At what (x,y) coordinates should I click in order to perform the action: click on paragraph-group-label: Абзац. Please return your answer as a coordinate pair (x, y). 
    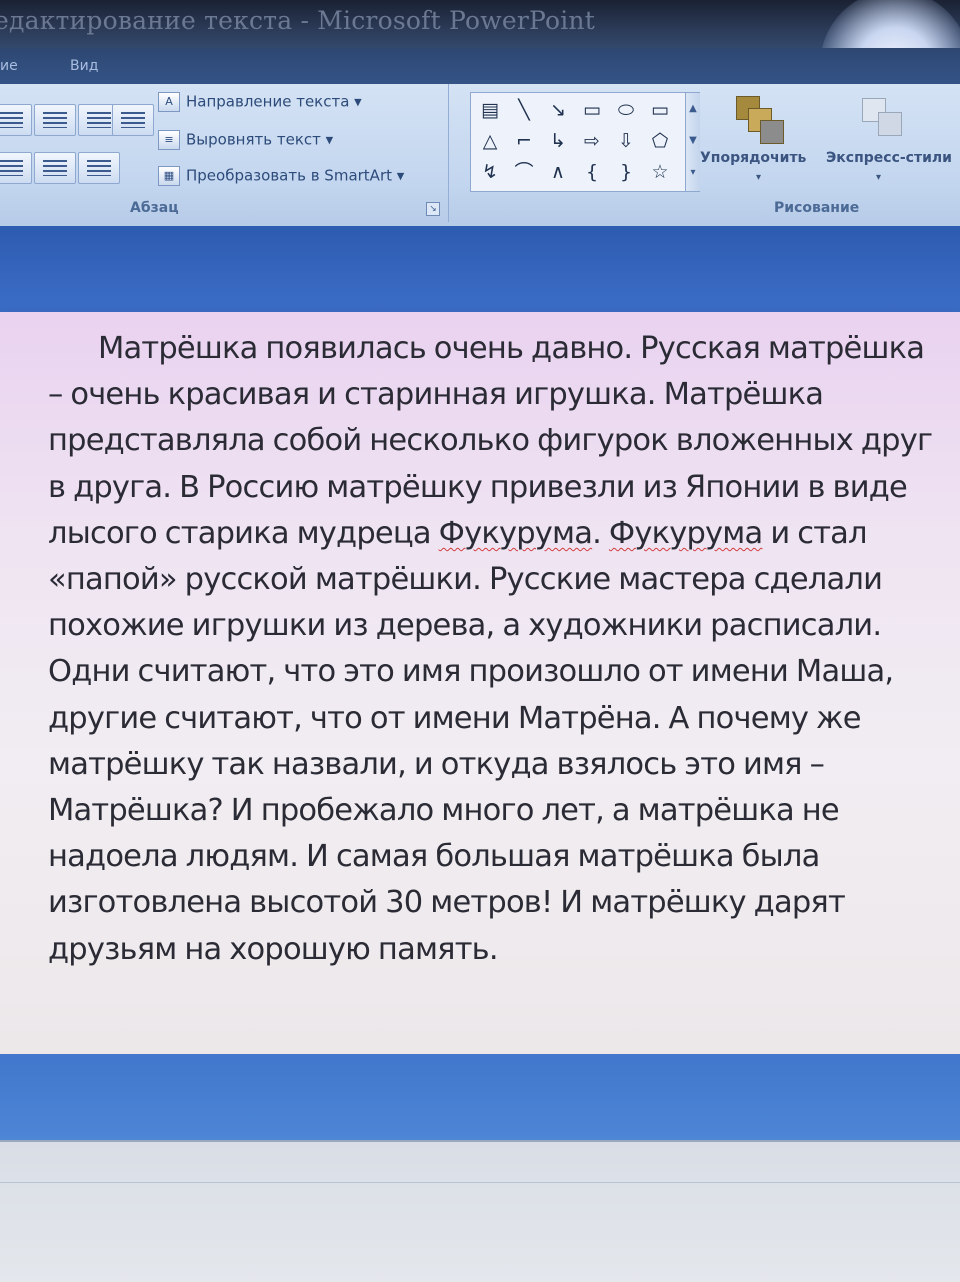
    Looking at the image, I should click on (154, 208).